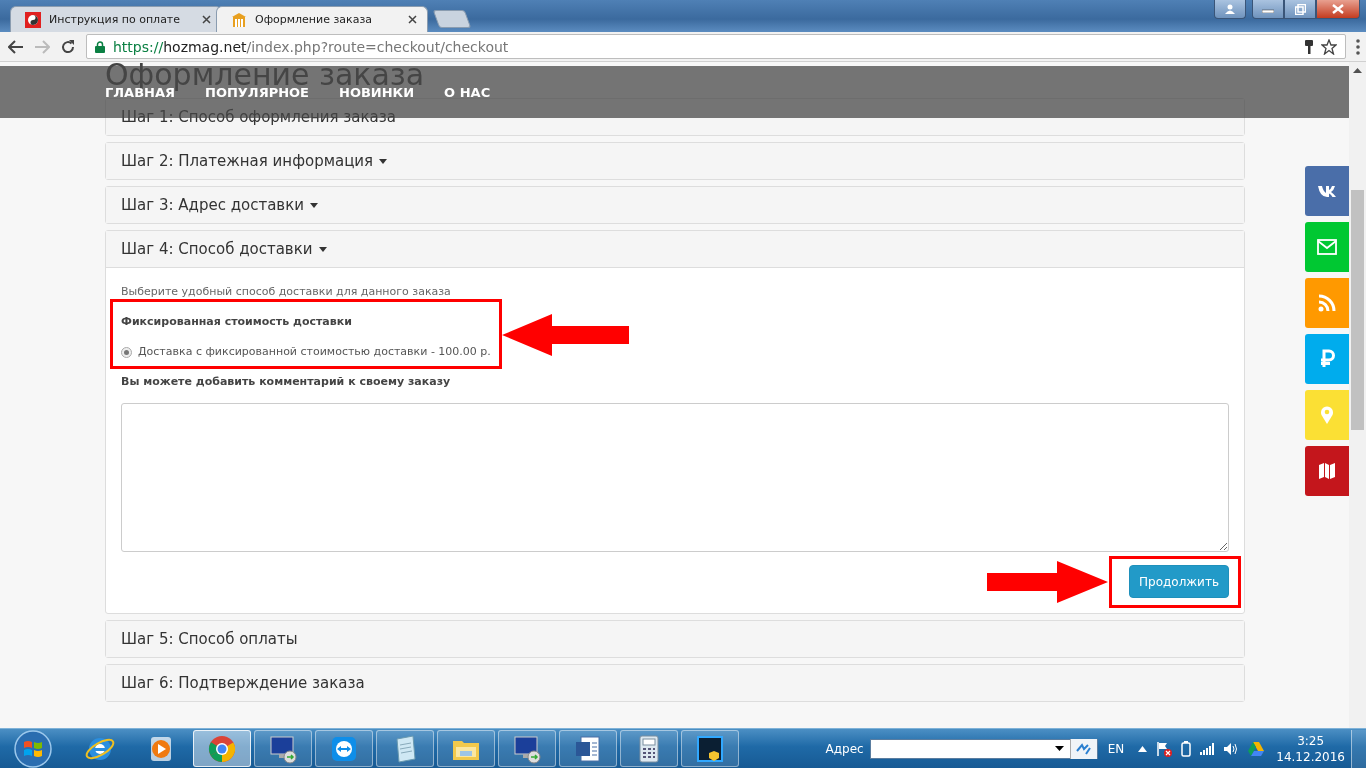 The image size is (1366, 768). I want to click on envelope-icon, so click(1327, 247).